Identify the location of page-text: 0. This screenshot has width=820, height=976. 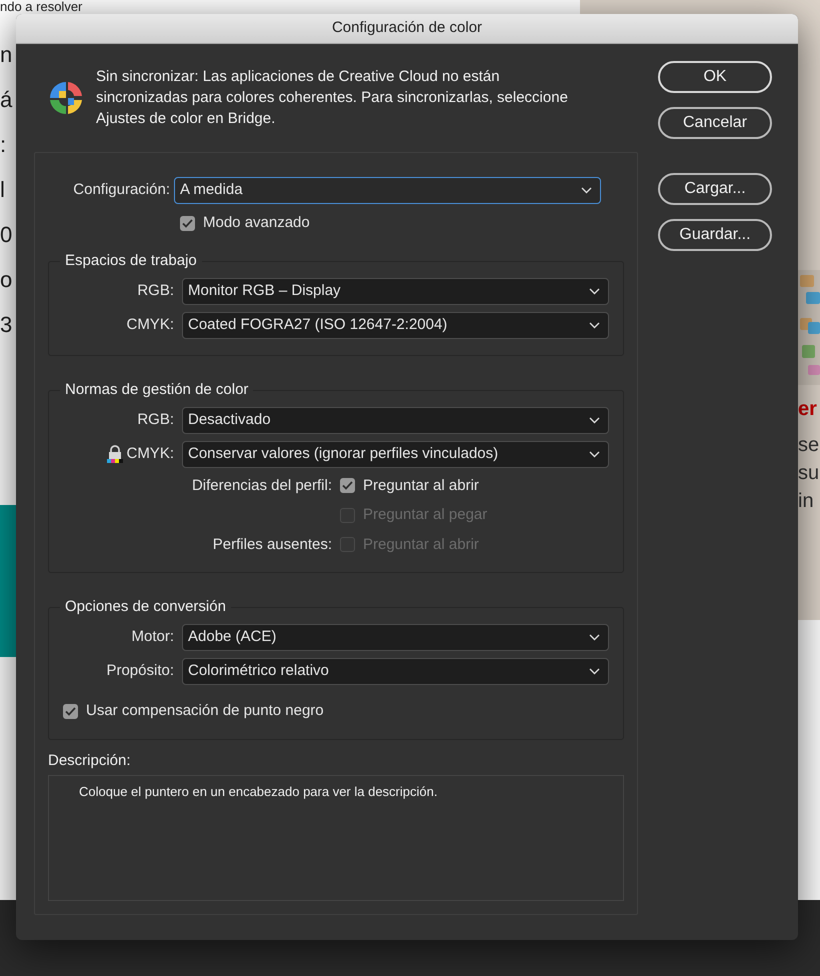
(7, 235).